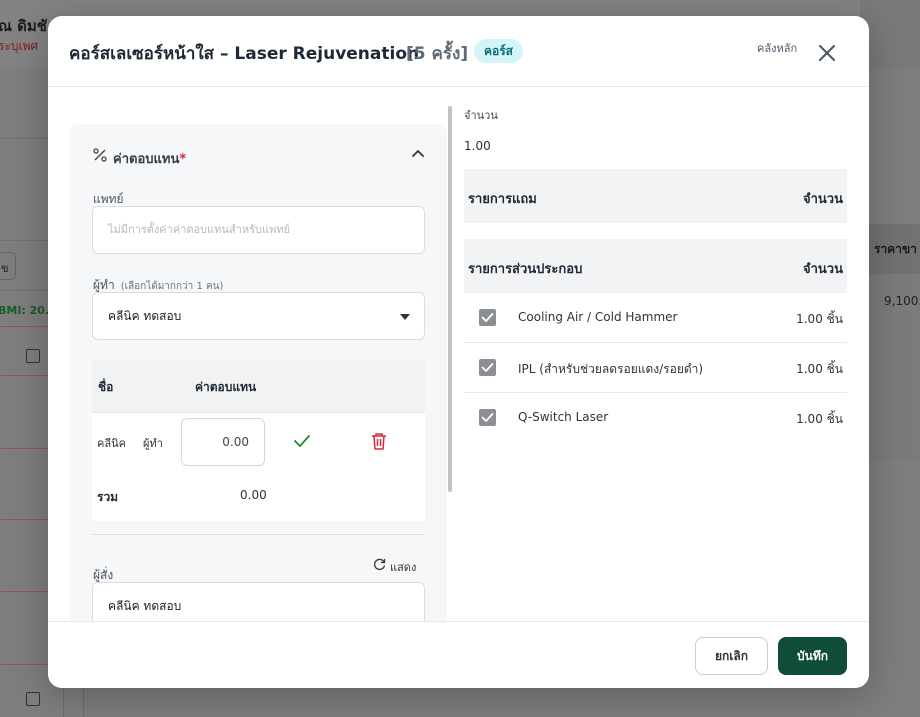  Describe the element at coordinates (890, 34) in the screenshot. I see `bg-rightbar` at that location.